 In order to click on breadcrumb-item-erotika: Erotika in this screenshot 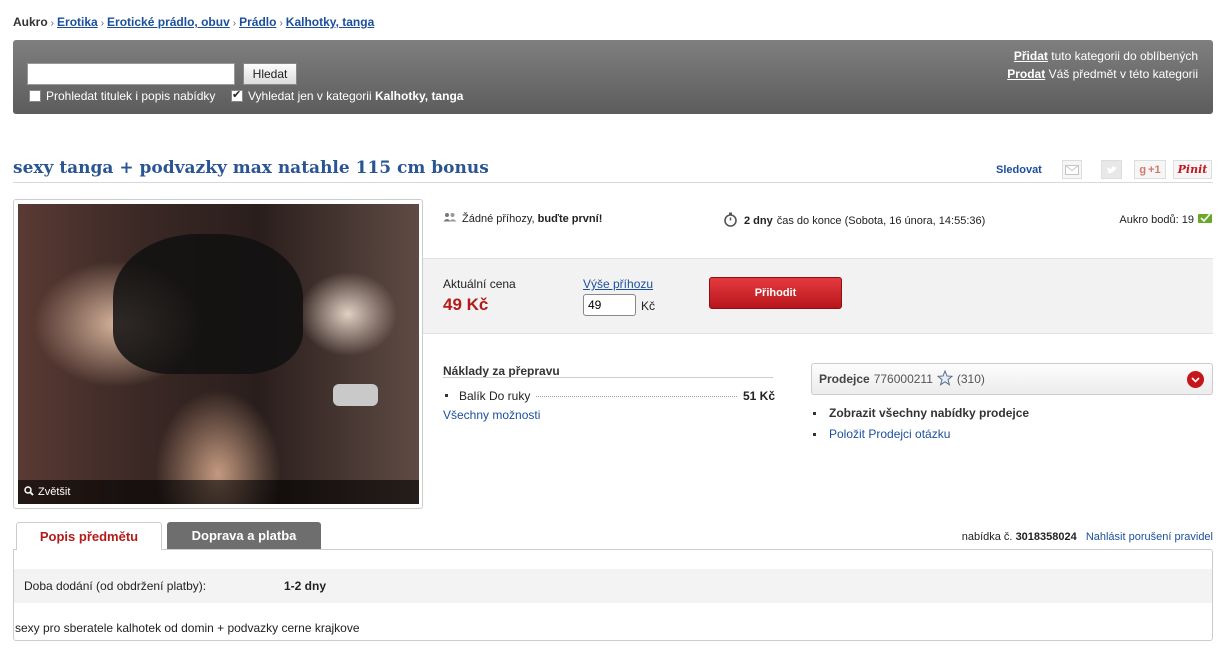, I will do `click(77, 22)`.